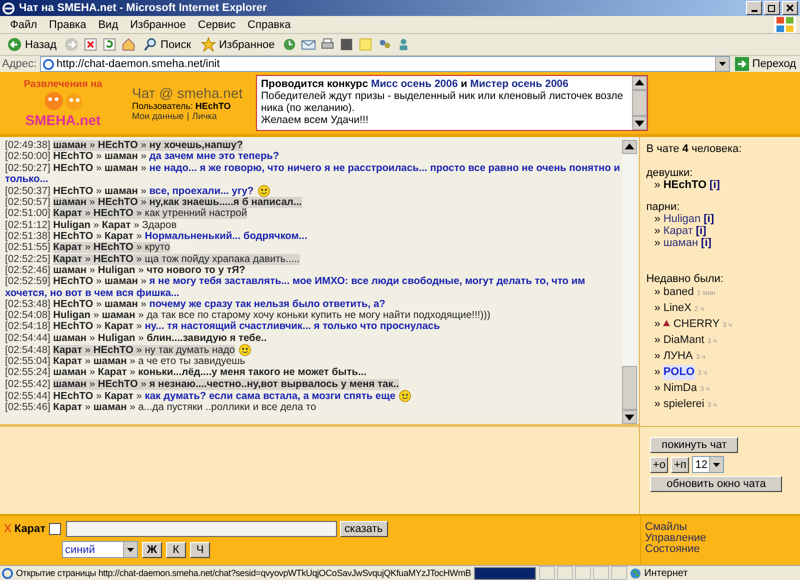  Describe the element at coordinates (24, 24) in the screenshot. I see `menu-item: Файл` at that location.